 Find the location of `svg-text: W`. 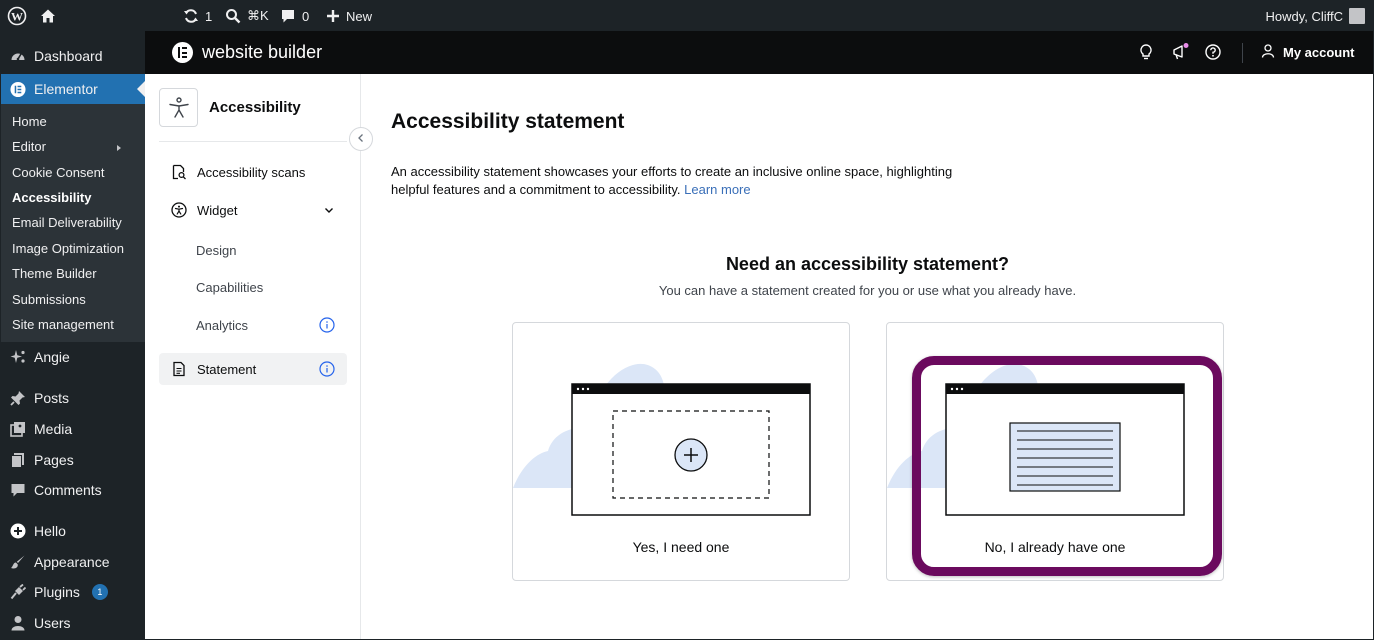

svg-text: W is located at coordinates (17, 17).